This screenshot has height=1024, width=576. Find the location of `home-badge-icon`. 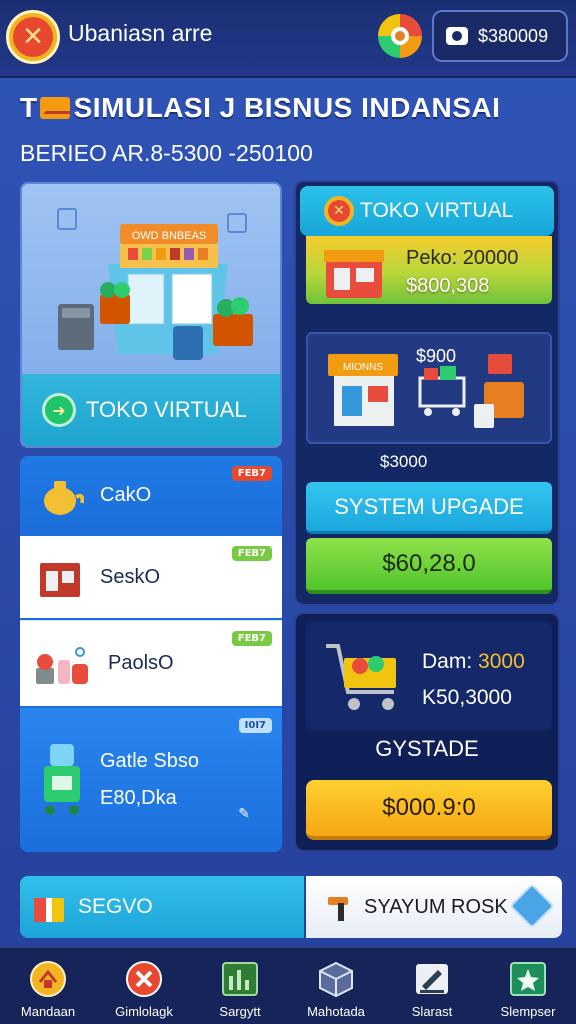

home-badge-icon is located at coordinates (48, 979).